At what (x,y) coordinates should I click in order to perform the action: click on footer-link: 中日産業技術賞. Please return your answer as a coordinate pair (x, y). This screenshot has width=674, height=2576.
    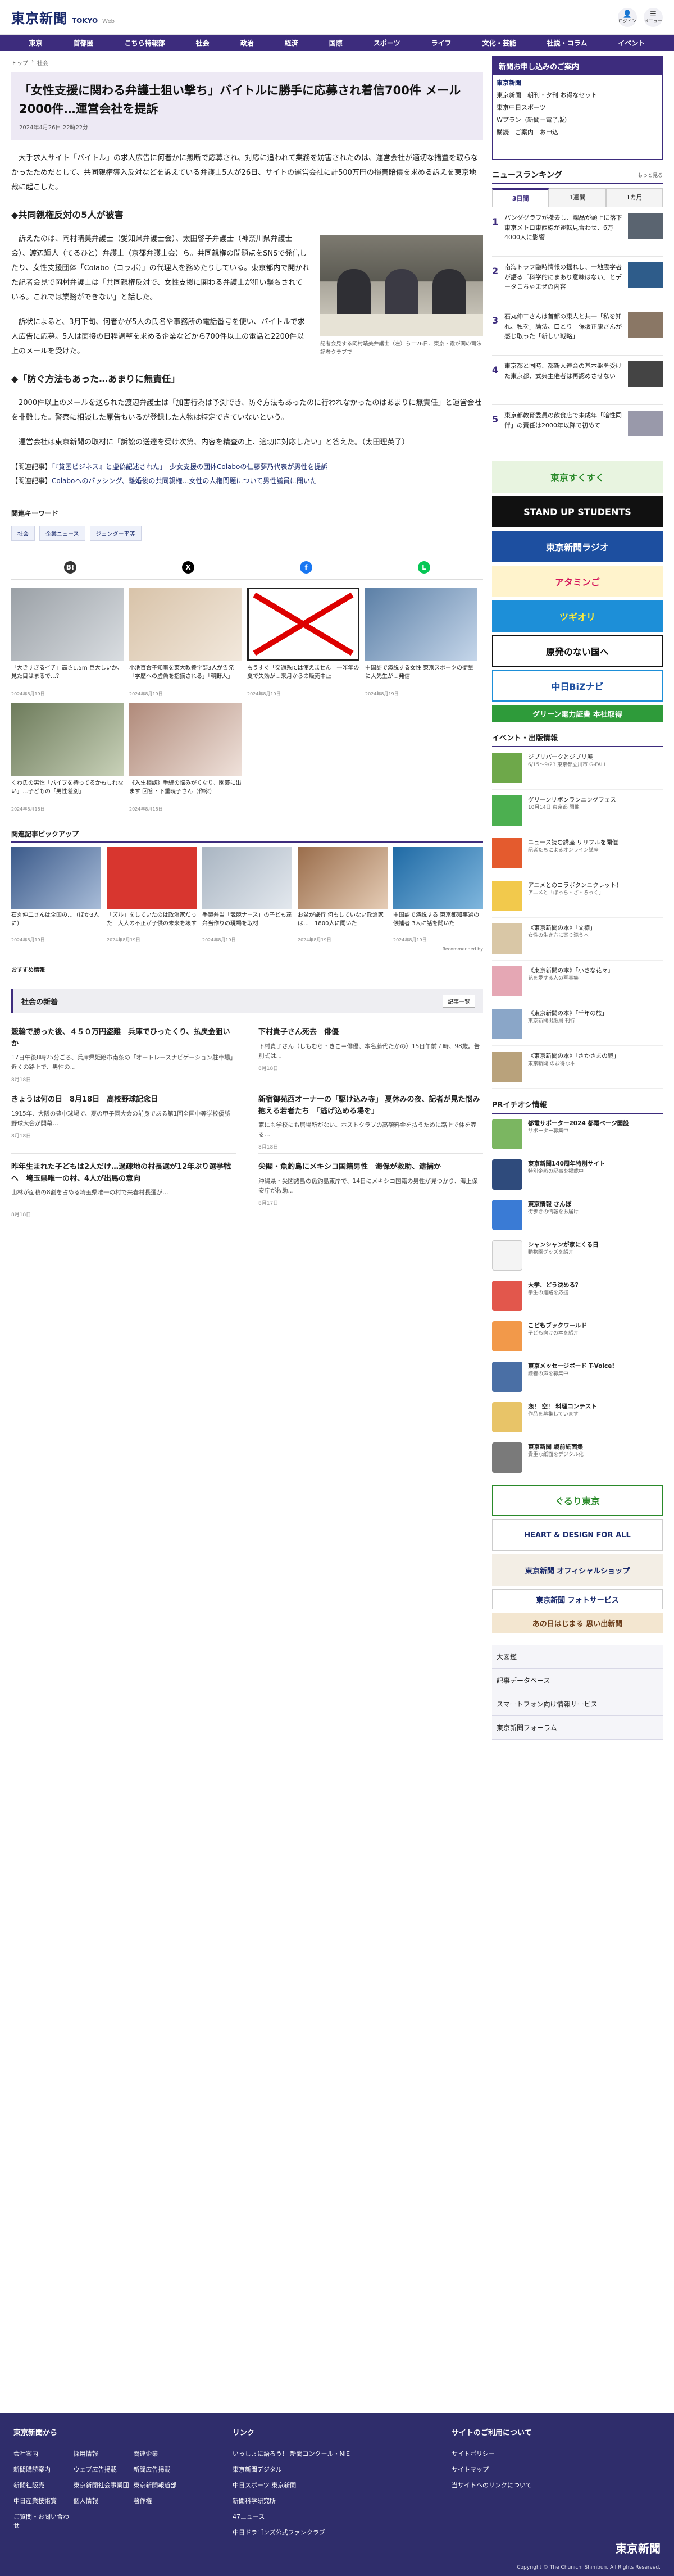
    Looking at the image, I should click on (43, 2500).